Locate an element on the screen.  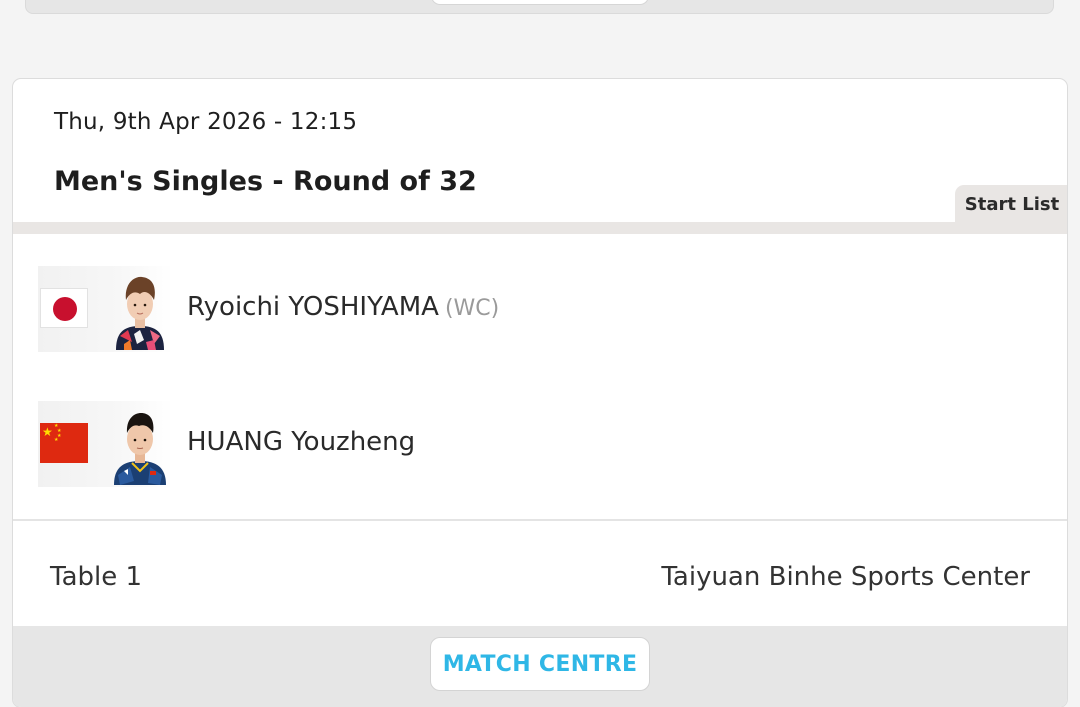
match-datetime: Thu, 9th Apr 2026 - 12:15 is located at coordinates (206, 122).